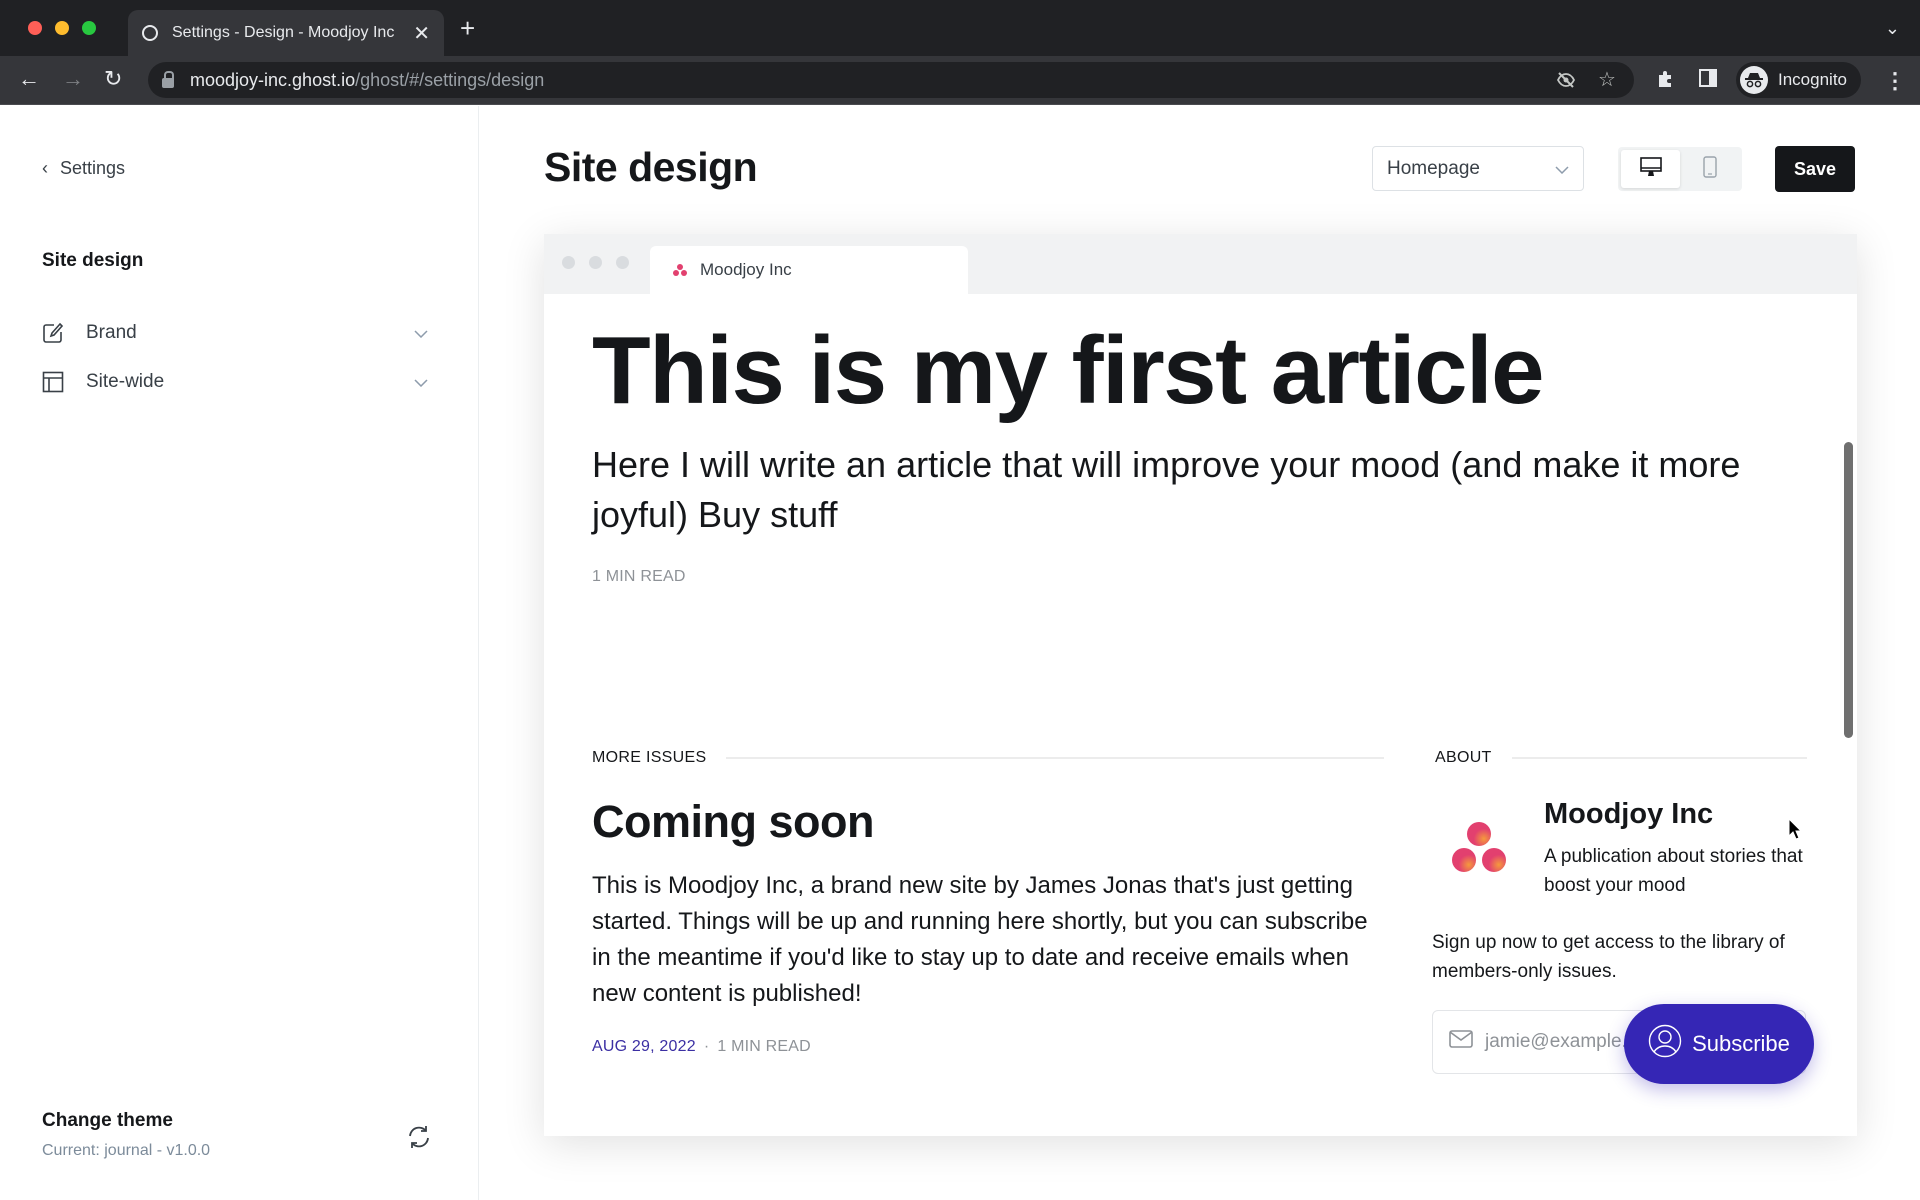  Describe the element at coordinates (1665, 1044) in the screenshot. I see `user-circle-icon` at that location.